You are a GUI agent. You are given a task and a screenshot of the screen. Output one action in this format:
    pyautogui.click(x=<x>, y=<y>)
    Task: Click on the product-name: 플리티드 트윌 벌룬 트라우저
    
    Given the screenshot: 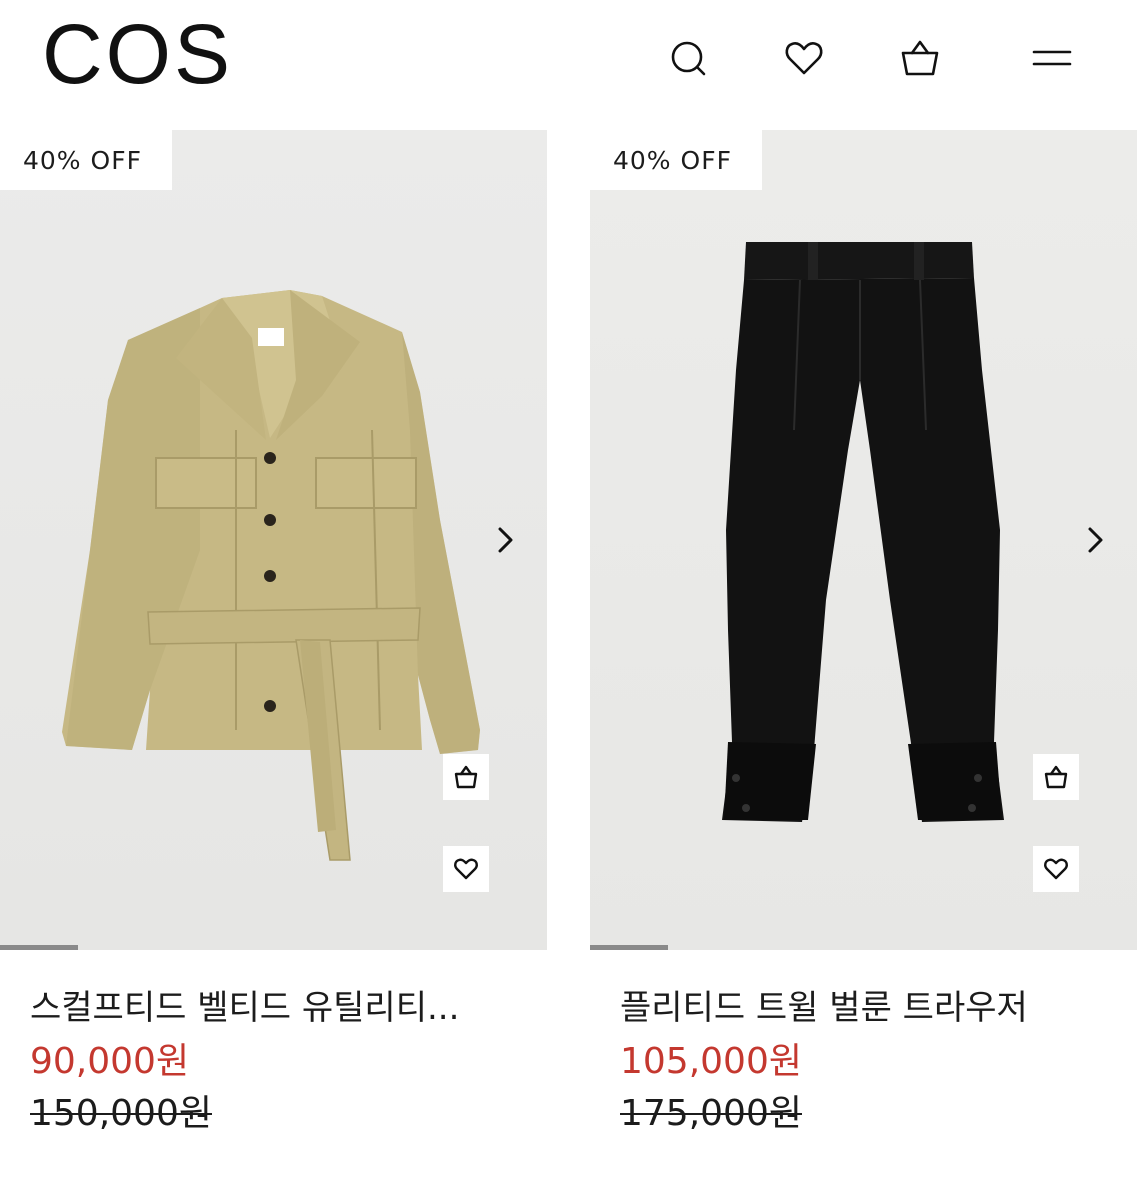 What is the action you would take?
    pyautogui.click(x=850, y=1008)
    